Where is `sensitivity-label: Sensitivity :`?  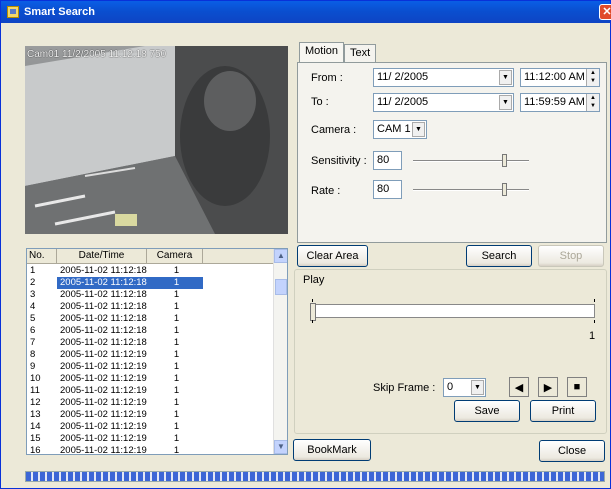
sensitivity-label: Sensitivity : is located at coordinates (339, 161).